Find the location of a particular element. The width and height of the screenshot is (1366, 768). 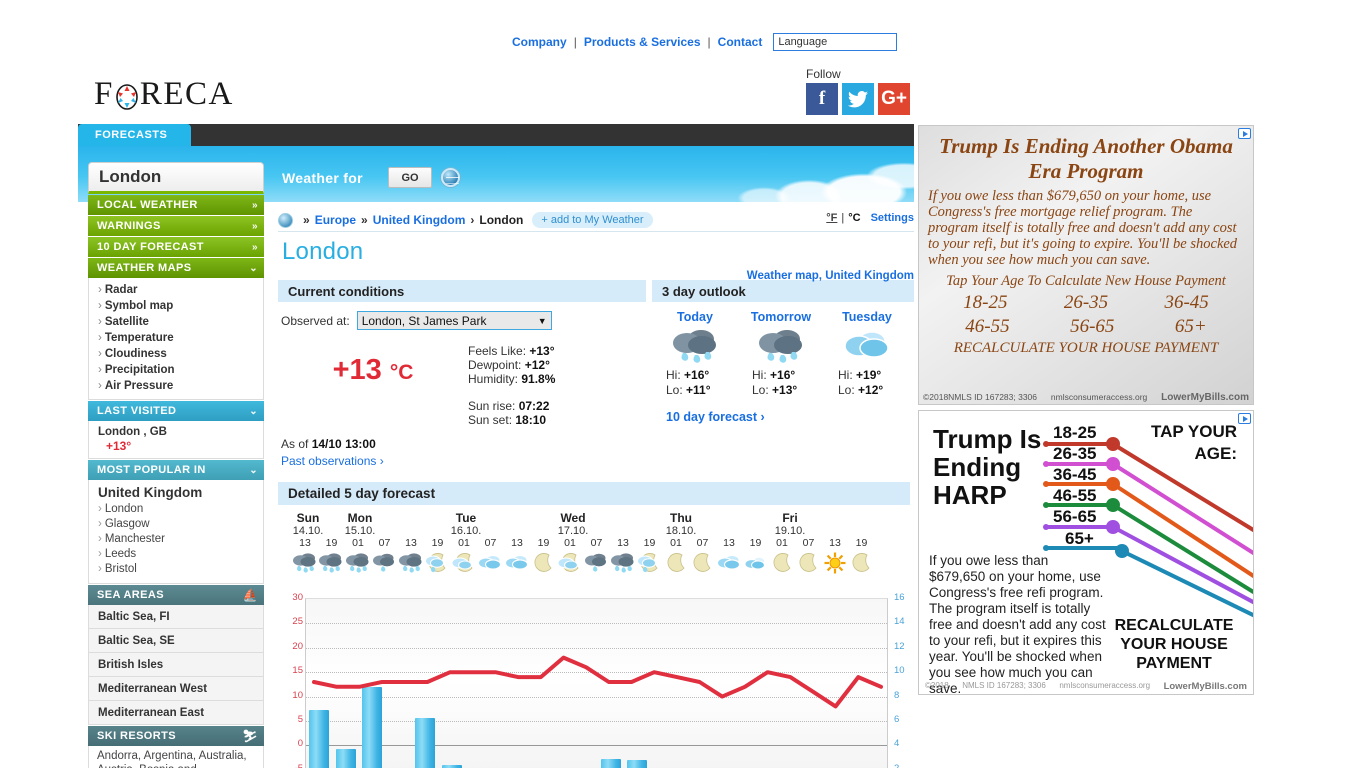

breadcrumb-united-kingdom: United Kingdom is located at coordinates (419, 220).